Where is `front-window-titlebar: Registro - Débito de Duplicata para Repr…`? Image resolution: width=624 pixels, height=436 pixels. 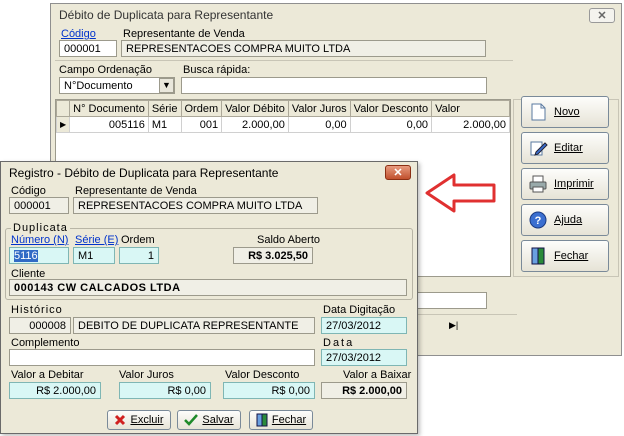
front-window-titlebar: Registro - Débito de Duplicata para Repr… is located at coordinates (209, 173).